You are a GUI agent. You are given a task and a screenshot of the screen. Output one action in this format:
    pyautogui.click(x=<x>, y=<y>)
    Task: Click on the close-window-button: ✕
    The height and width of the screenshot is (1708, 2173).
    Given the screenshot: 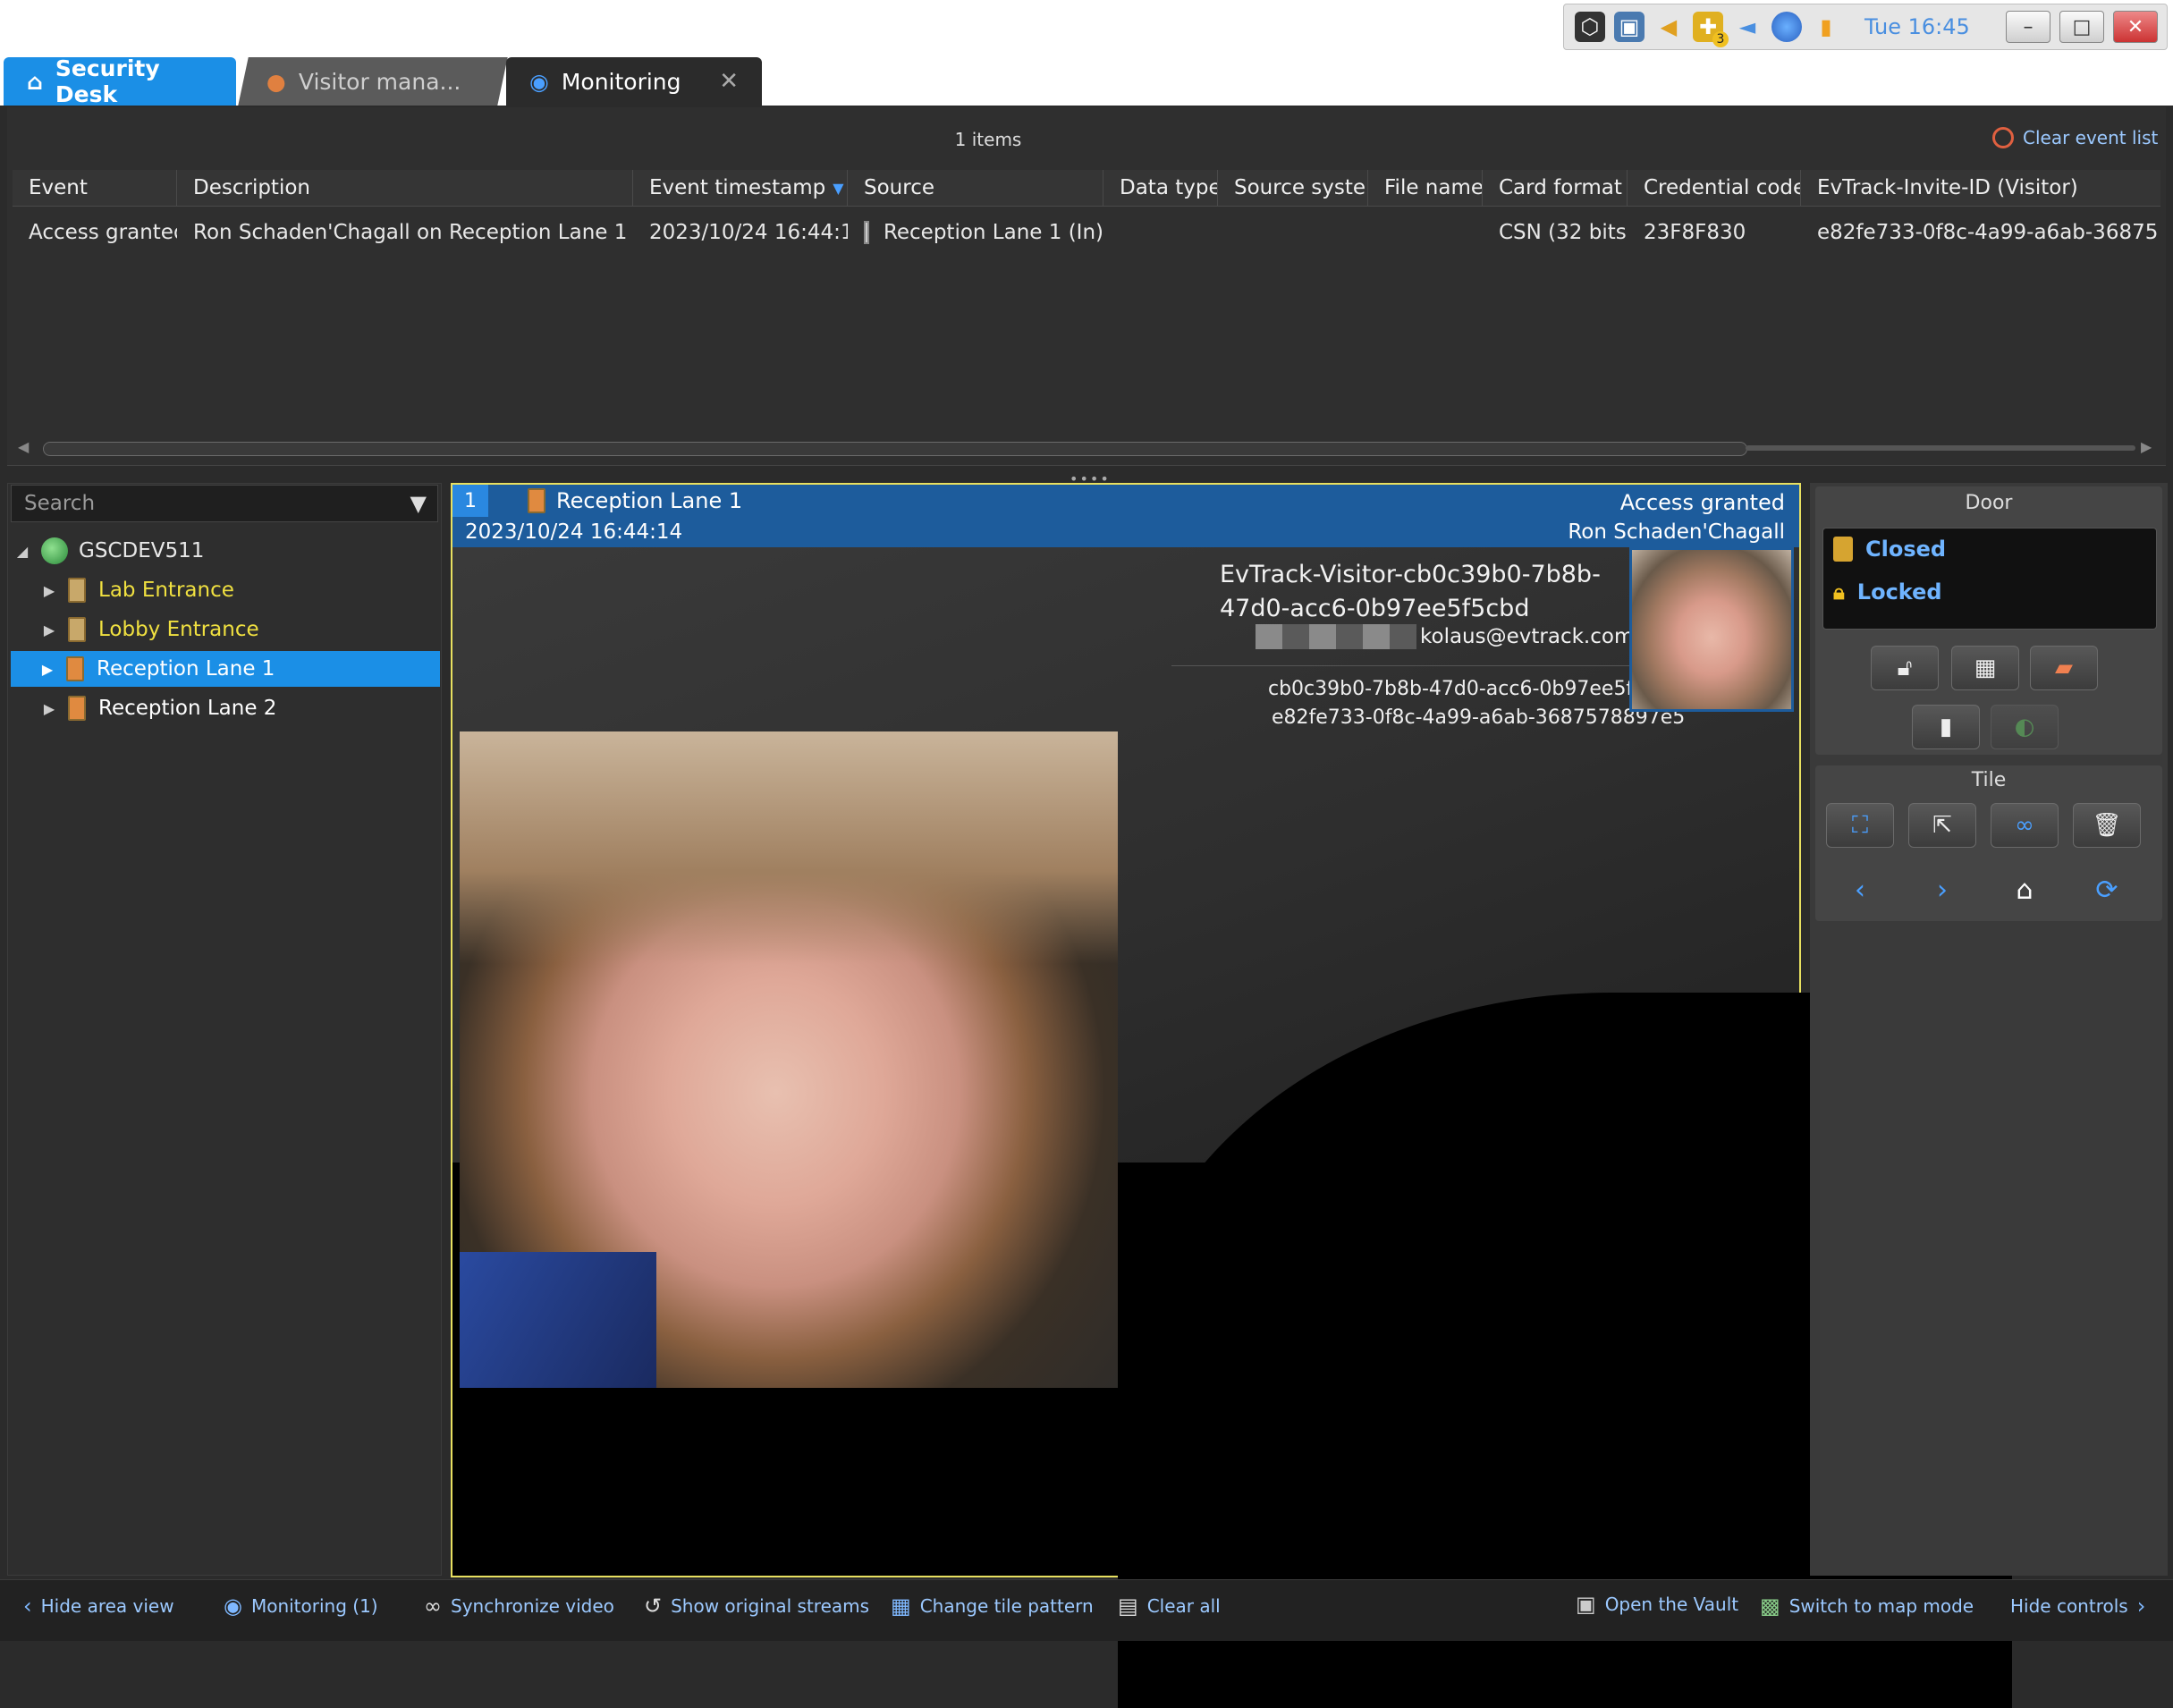 What is the action you would take?
    pyautogui.click(x=2135, y=27)
    